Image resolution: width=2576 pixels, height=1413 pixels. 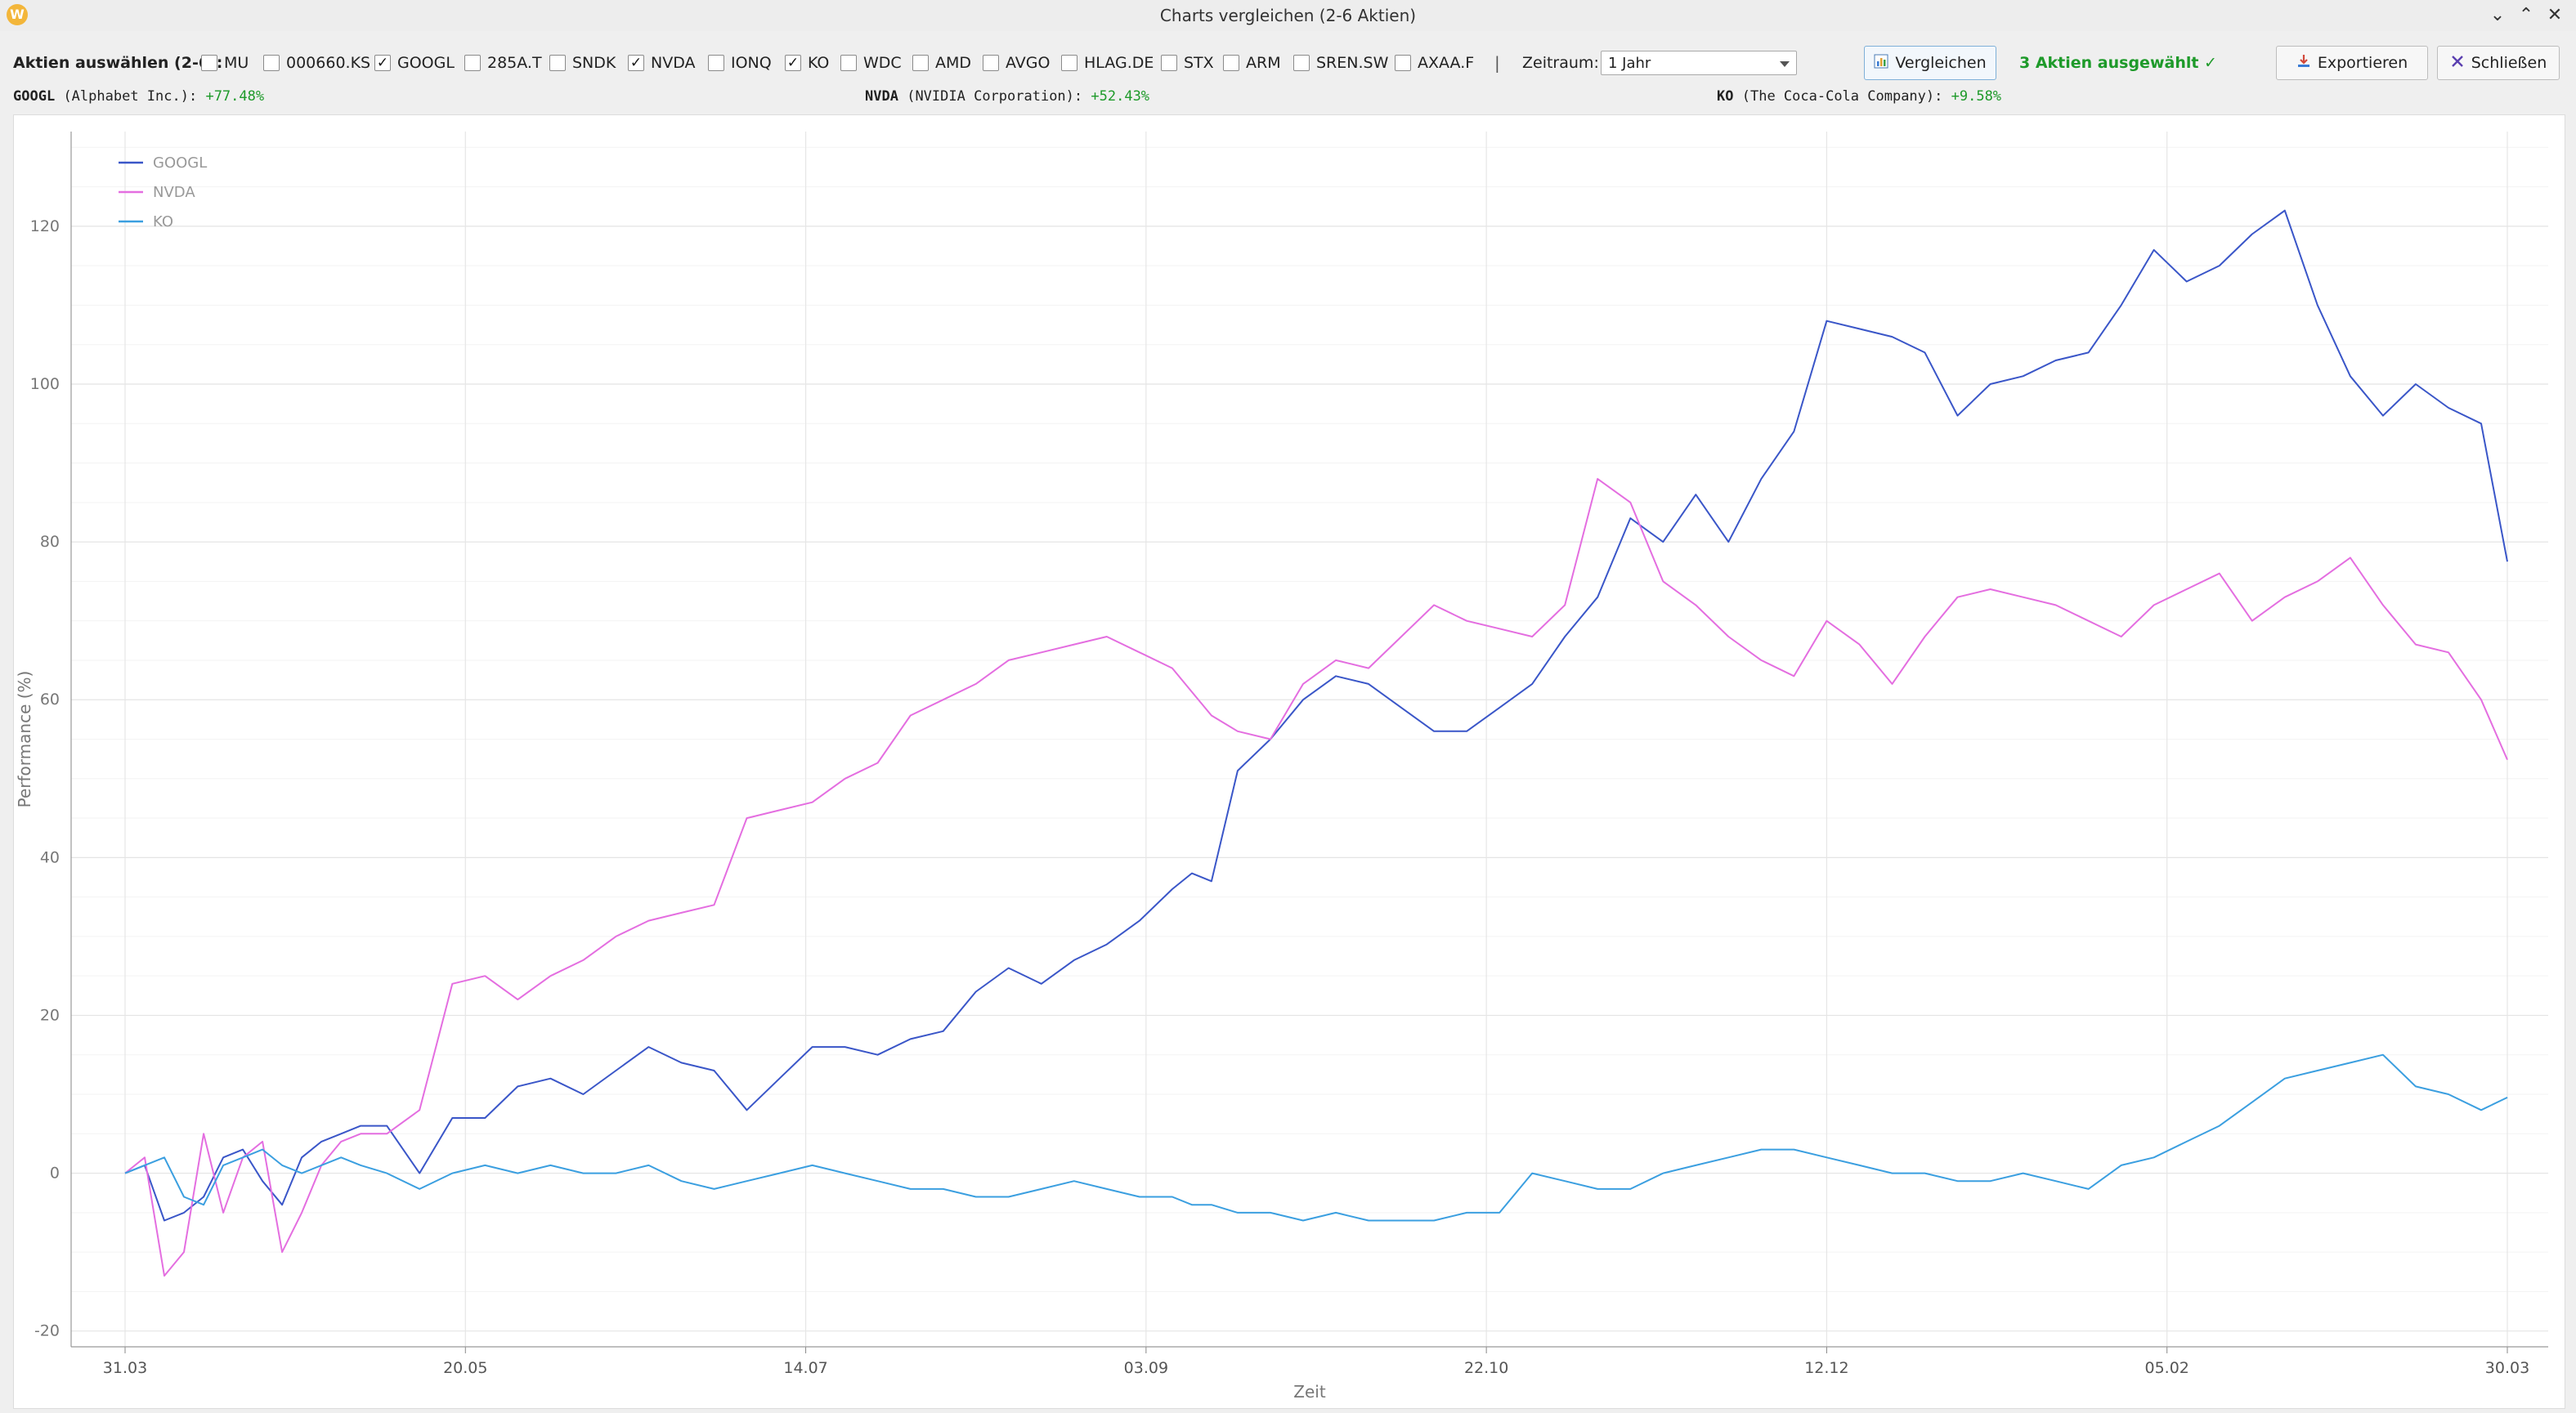 I want to click on checkbox-ionq: IONQ, so click(x=740, y=63).